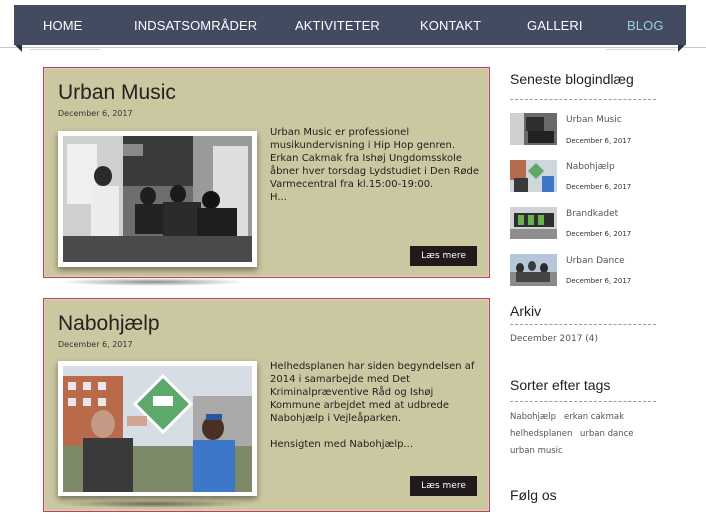  What do you see at coordinates (353, 47) in the screenshot?
I see `nav-divider` at bounding box center [353, 47].